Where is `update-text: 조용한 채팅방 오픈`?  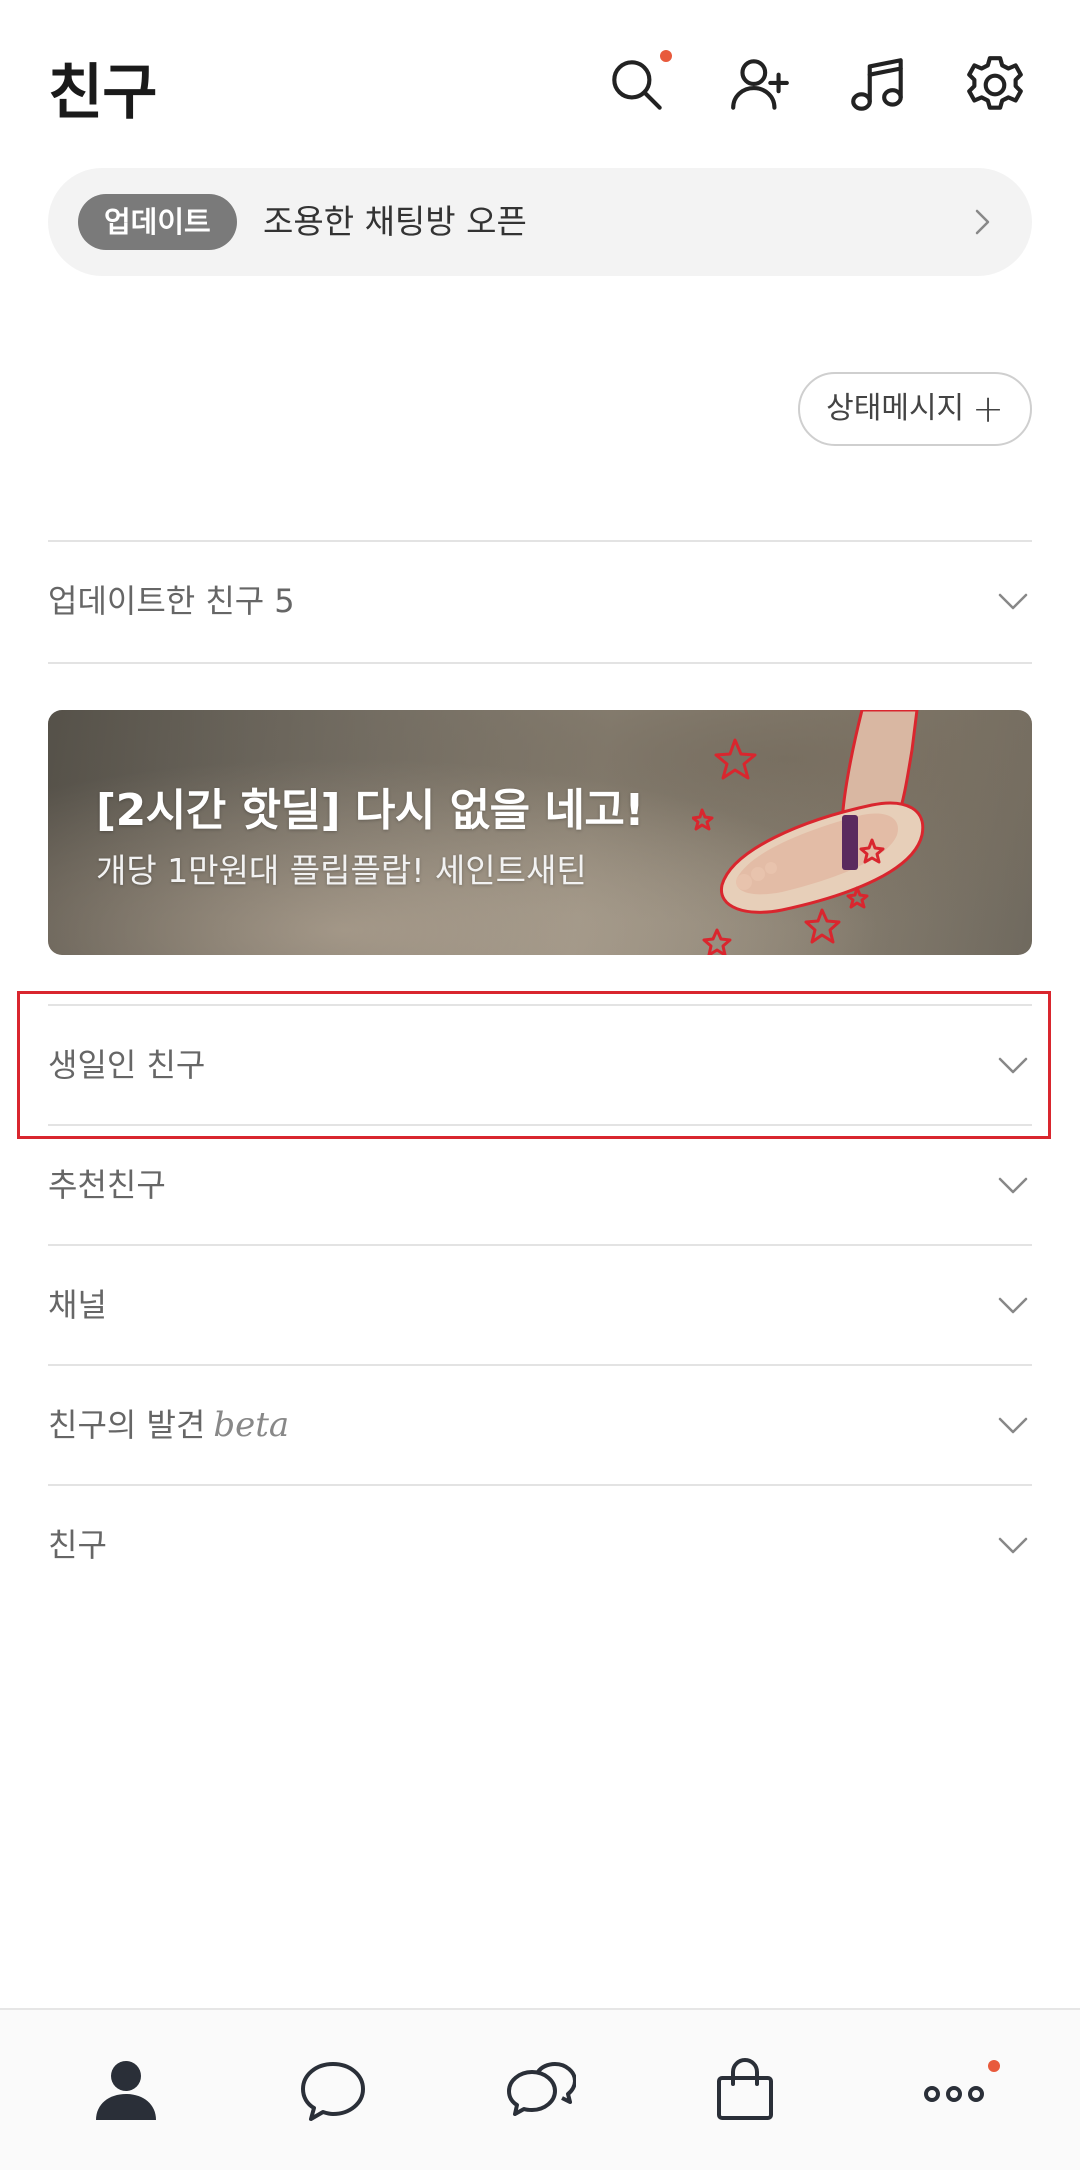
update-text: 조용한 채팅방 오픈 is located at coordinates (395, 221).